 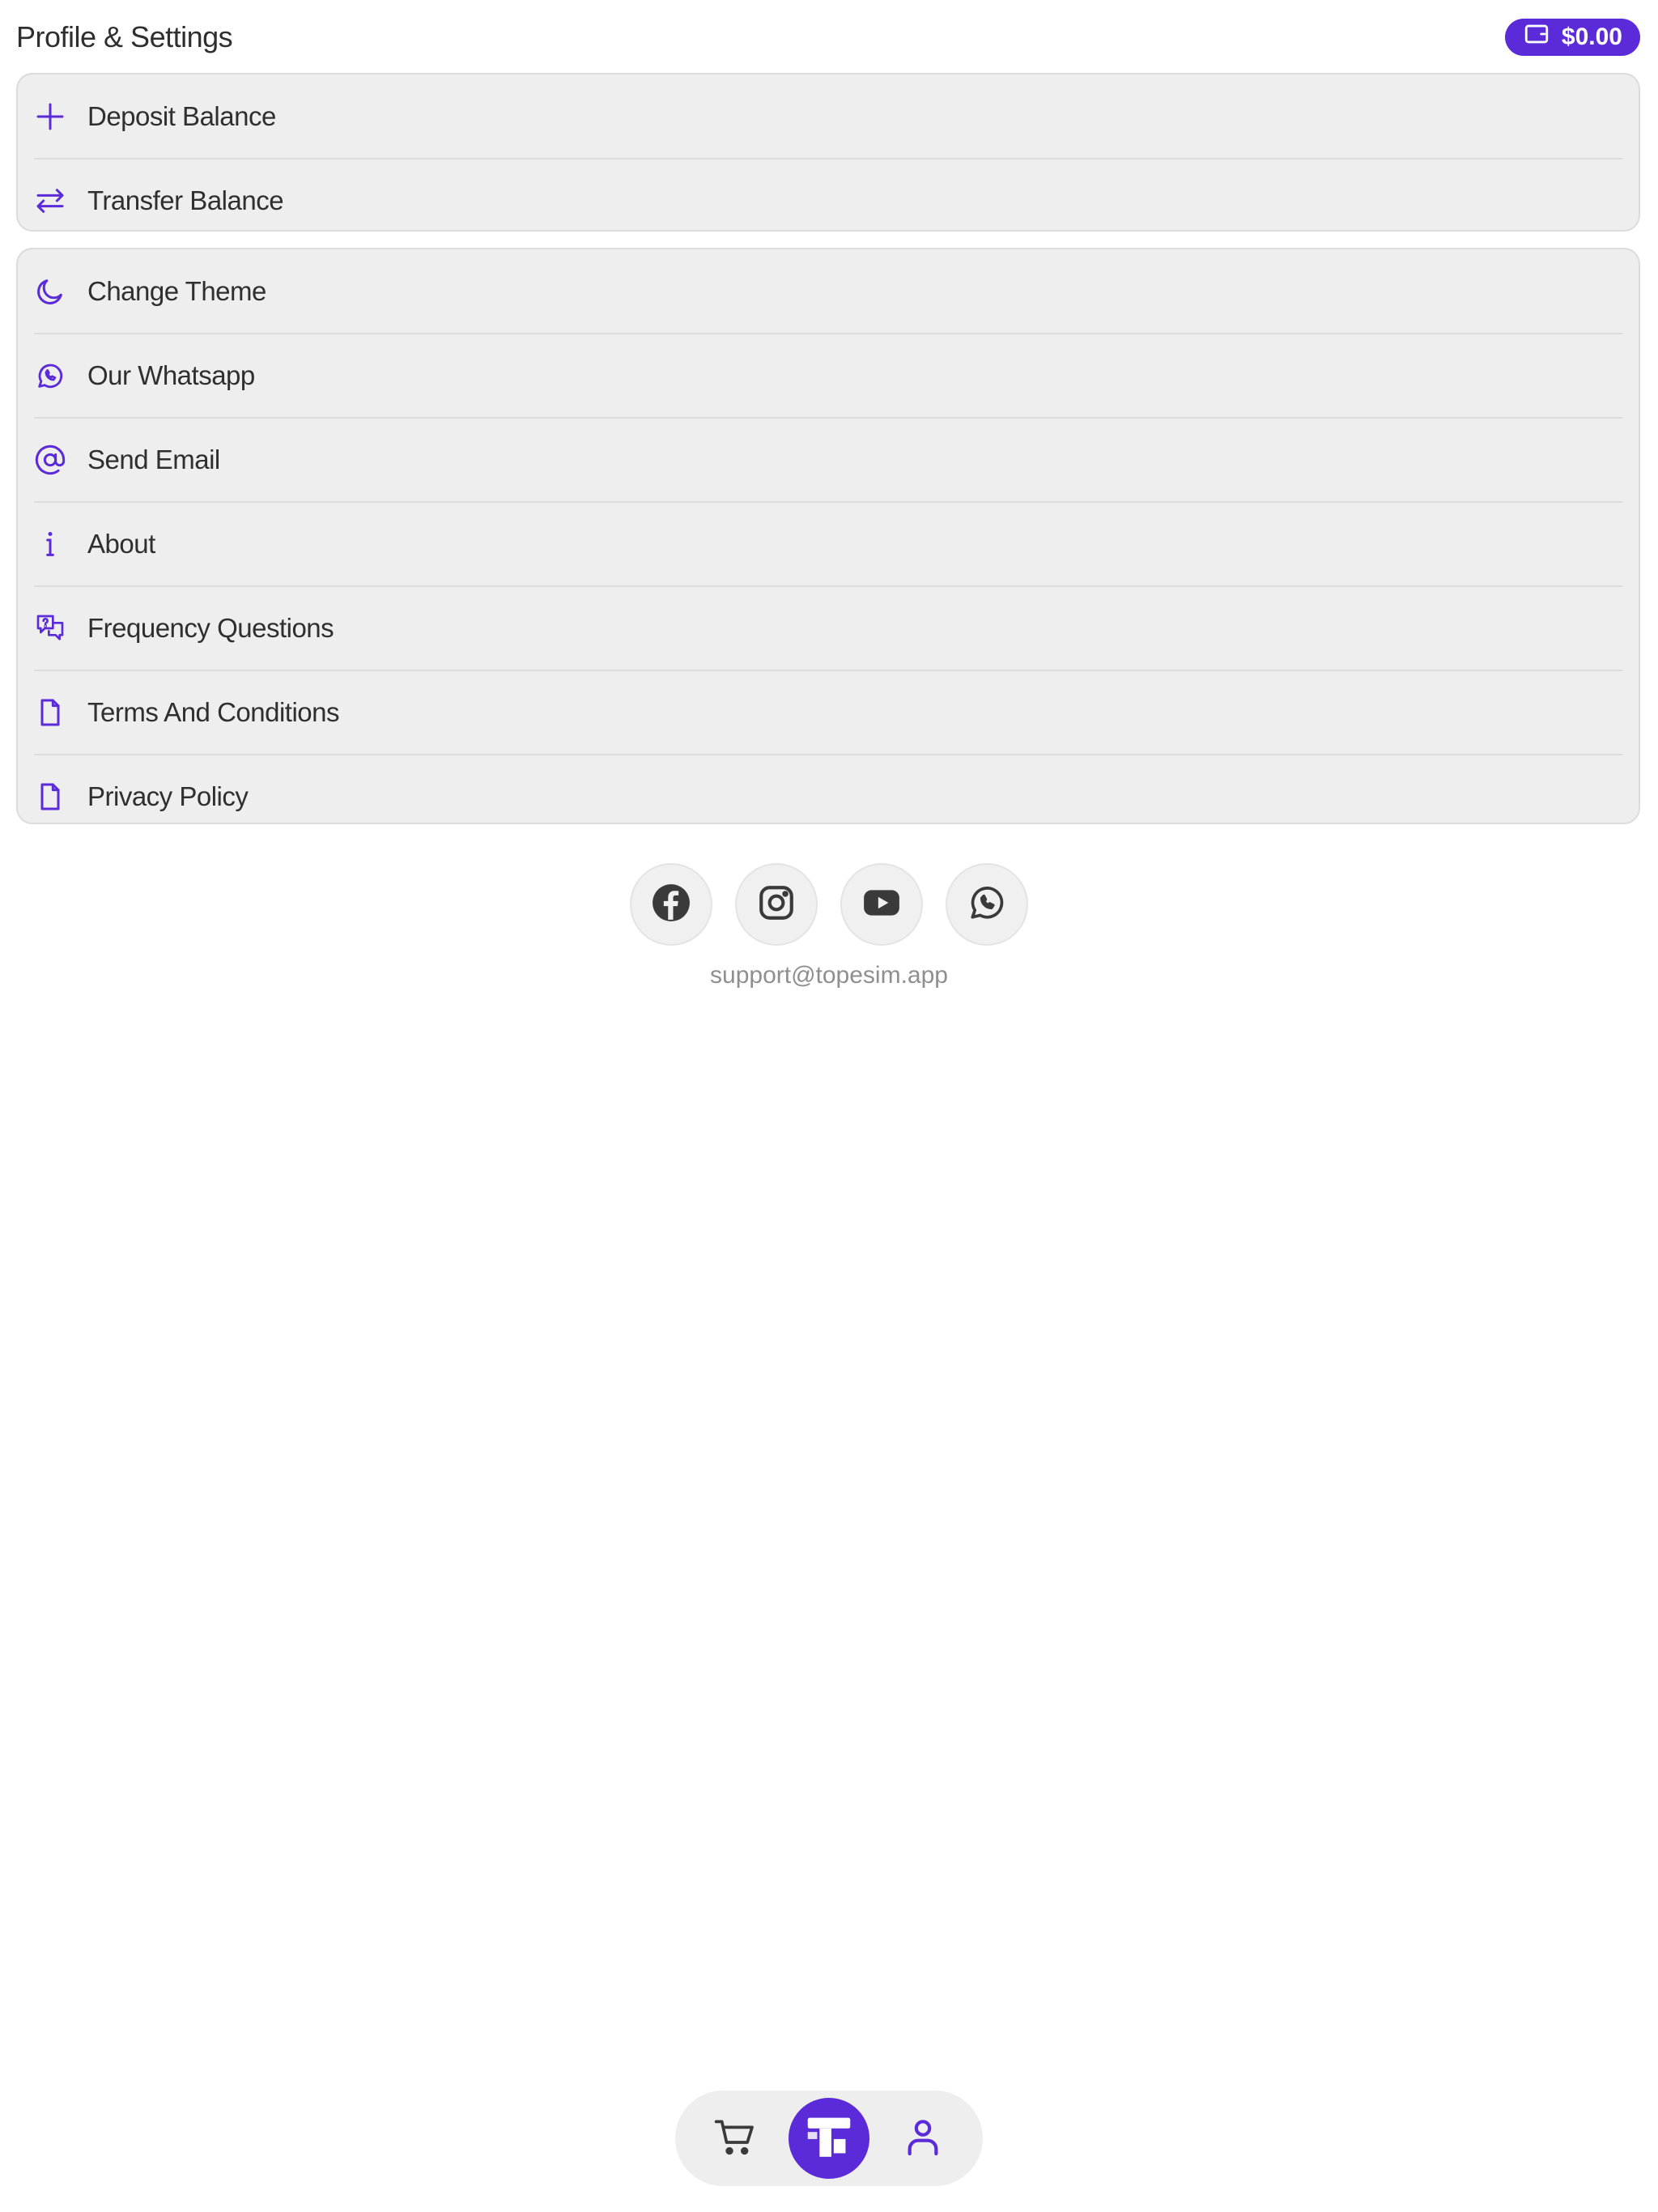 What do you see at coordinates (50, 117) in the screenshot?
I see `plus-icon` at bounding box center [50, 117].